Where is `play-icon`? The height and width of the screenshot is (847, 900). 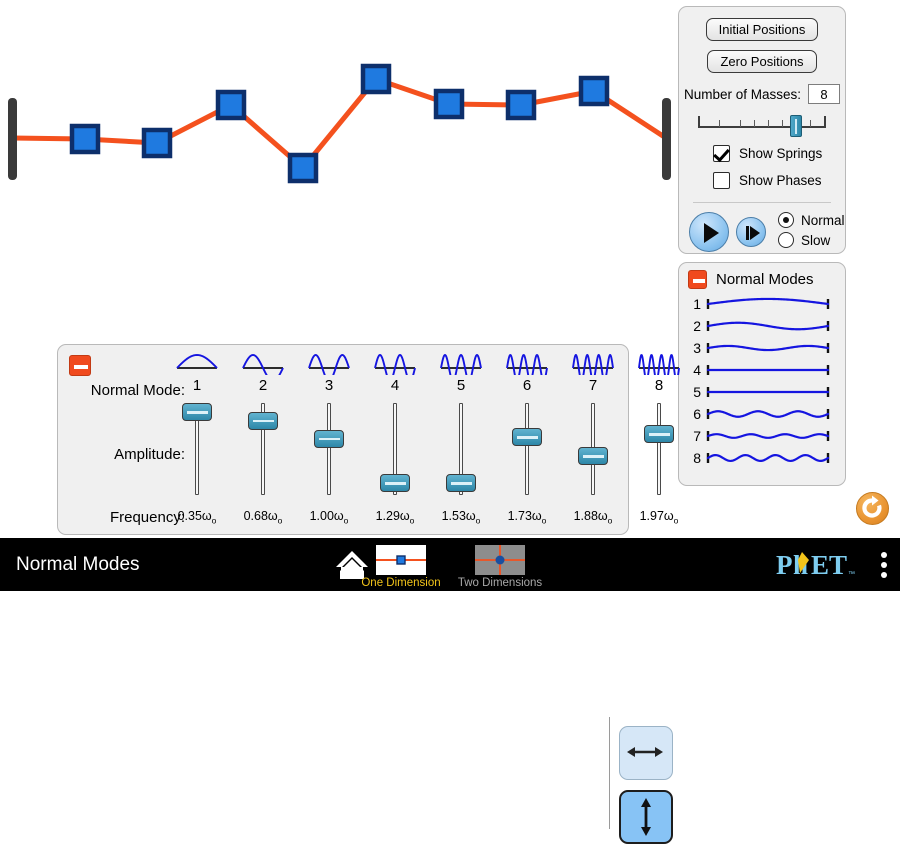
play-icon is located at coordinates (711, 233).